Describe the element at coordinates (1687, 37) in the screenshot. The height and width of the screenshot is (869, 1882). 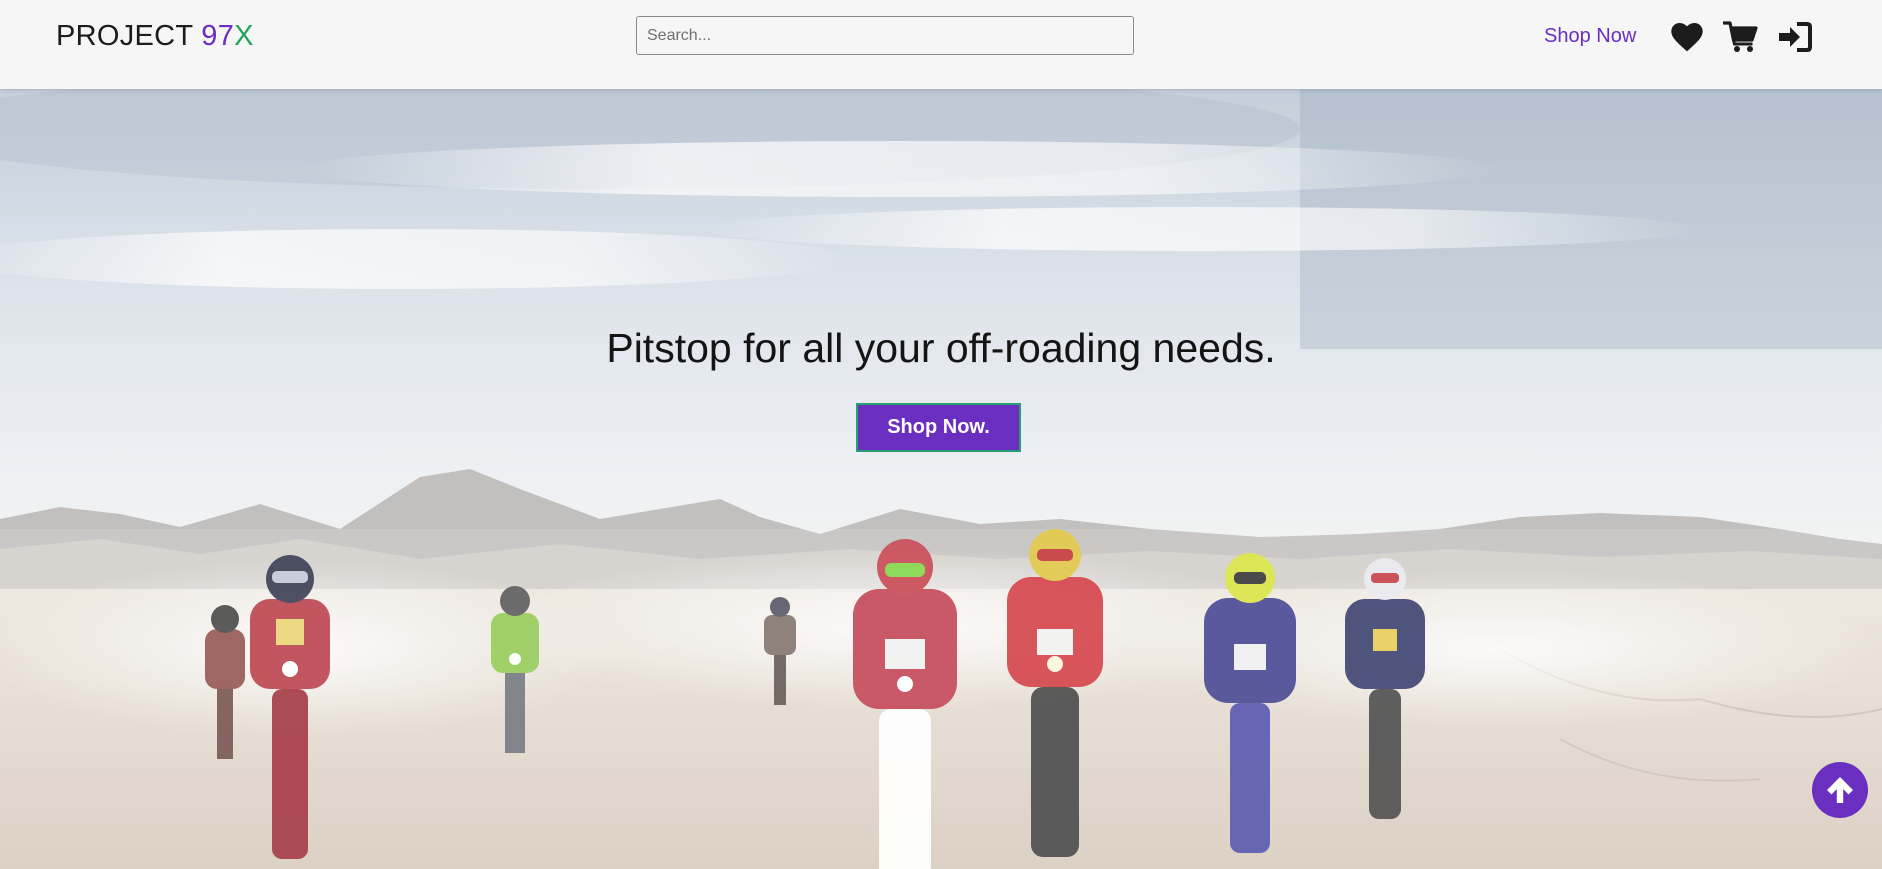
I see `heart-icon` at that location.